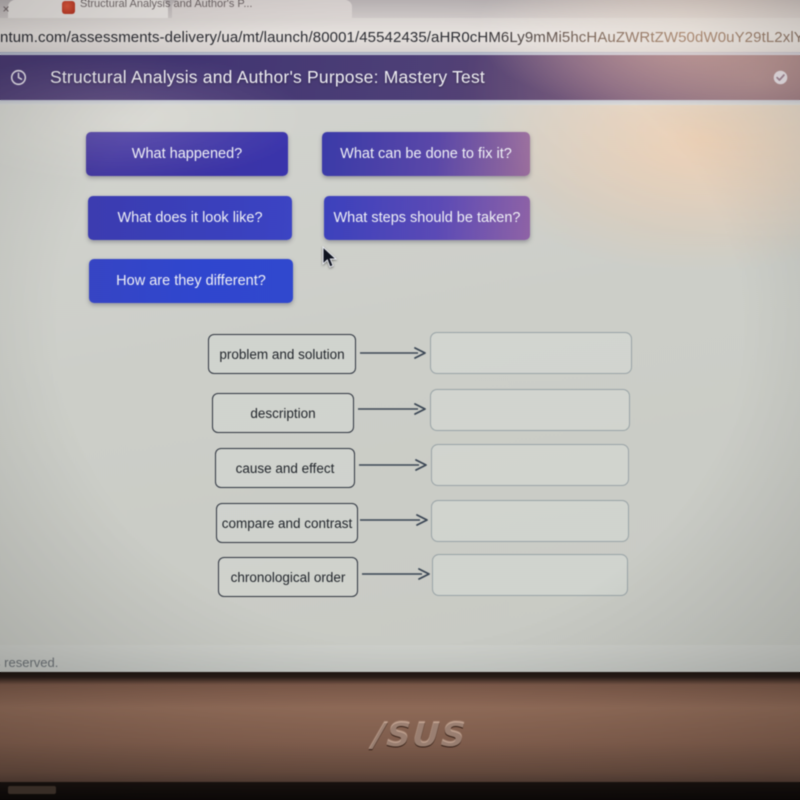 This screenshot has width=800, height=800. What do you see at coordinates (8, 9) in the screenshot?
I see `tab-close-icon: ×` at bounding box center [8, 9].